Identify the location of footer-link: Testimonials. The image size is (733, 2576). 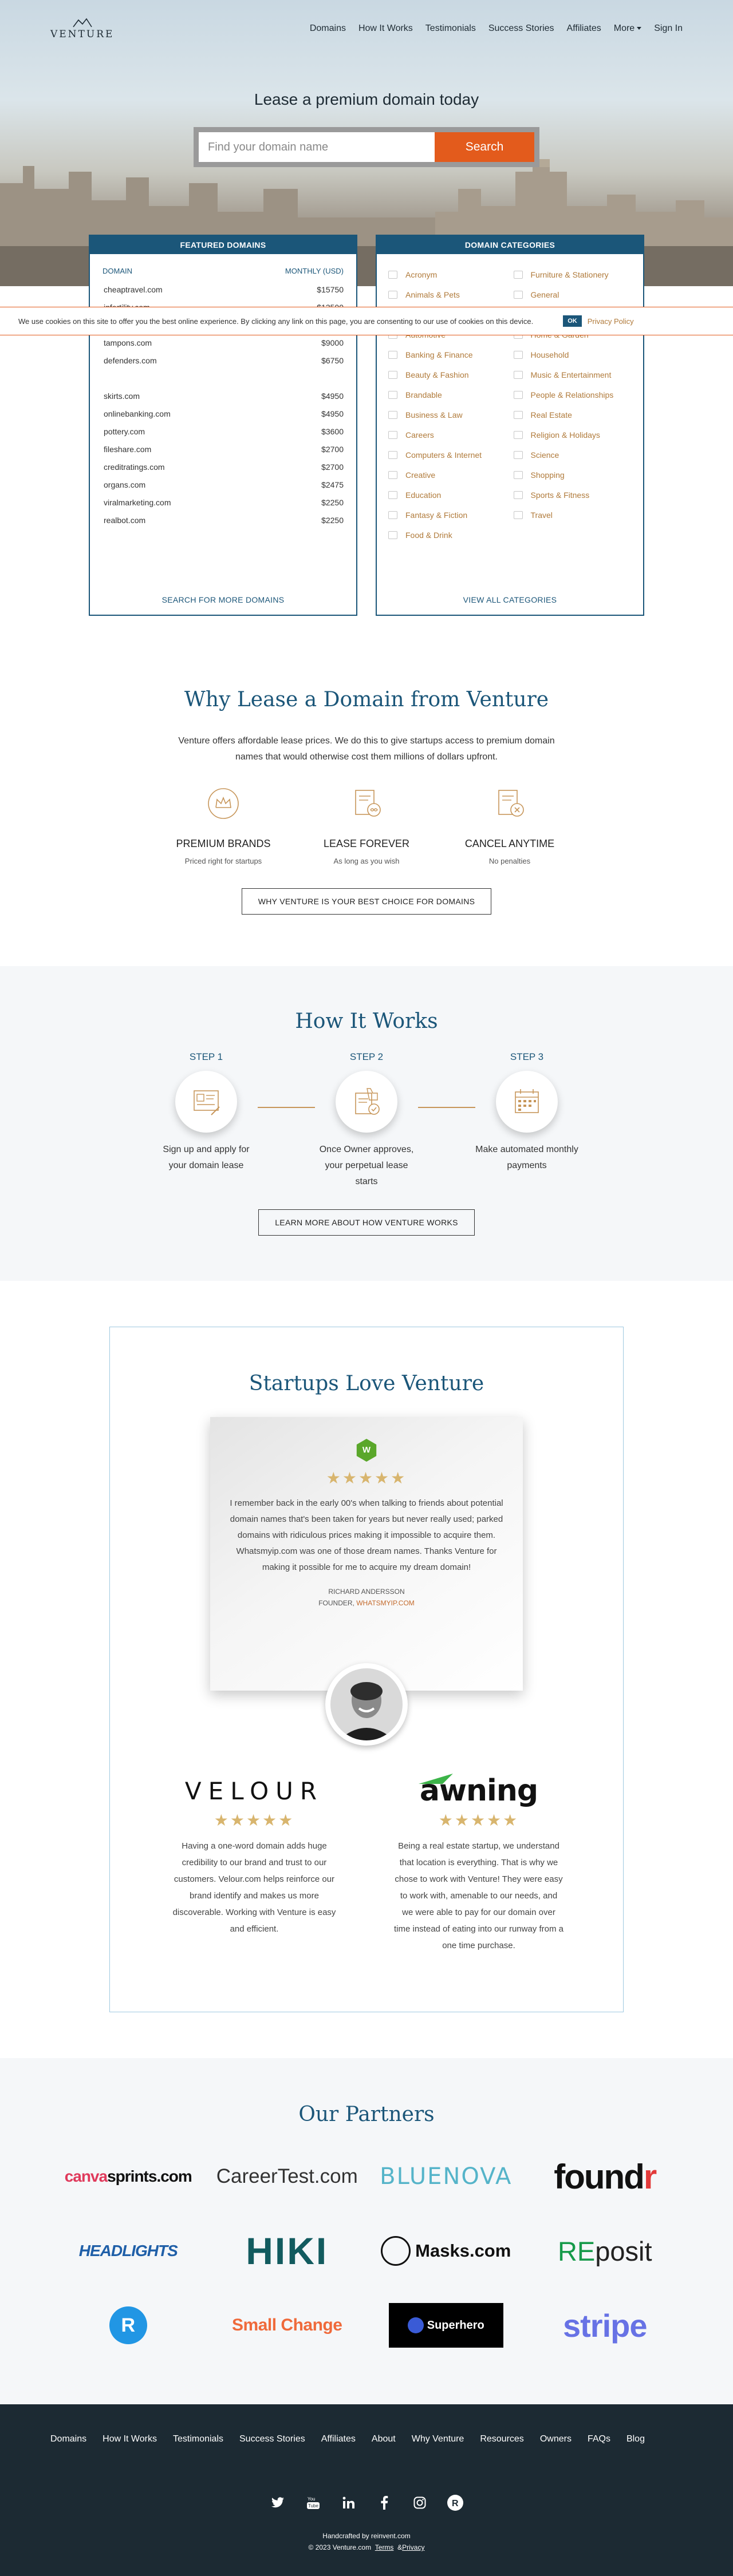
(198, 2439).